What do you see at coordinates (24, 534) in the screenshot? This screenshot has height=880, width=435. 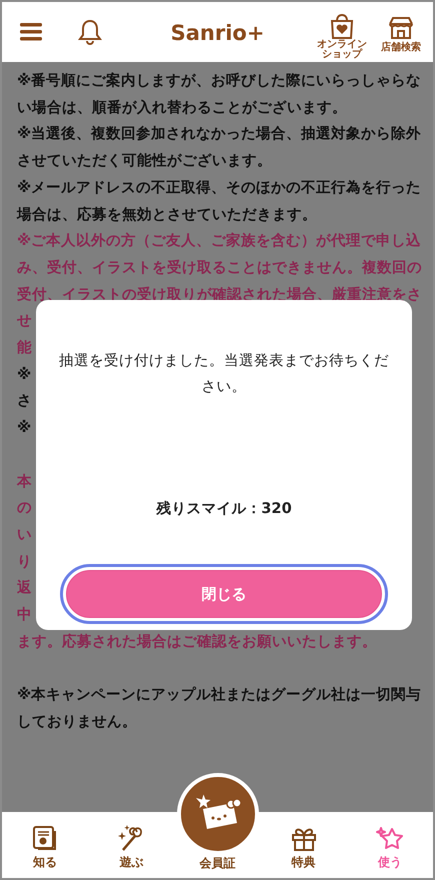 I see `notice-text: い` at bounding box center [24, 534].